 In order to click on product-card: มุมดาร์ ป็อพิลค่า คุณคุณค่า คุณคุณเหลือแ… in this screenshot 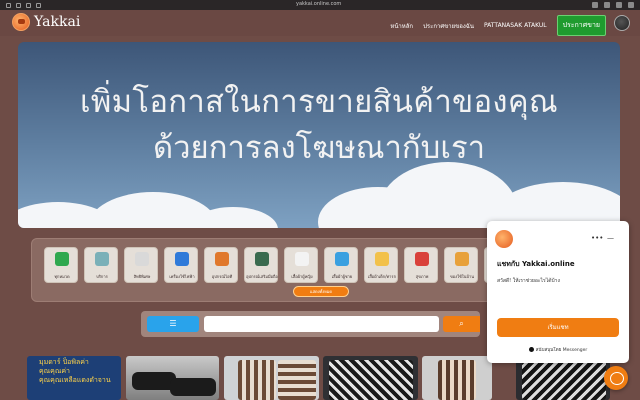, I will do `click(74, 378)`.